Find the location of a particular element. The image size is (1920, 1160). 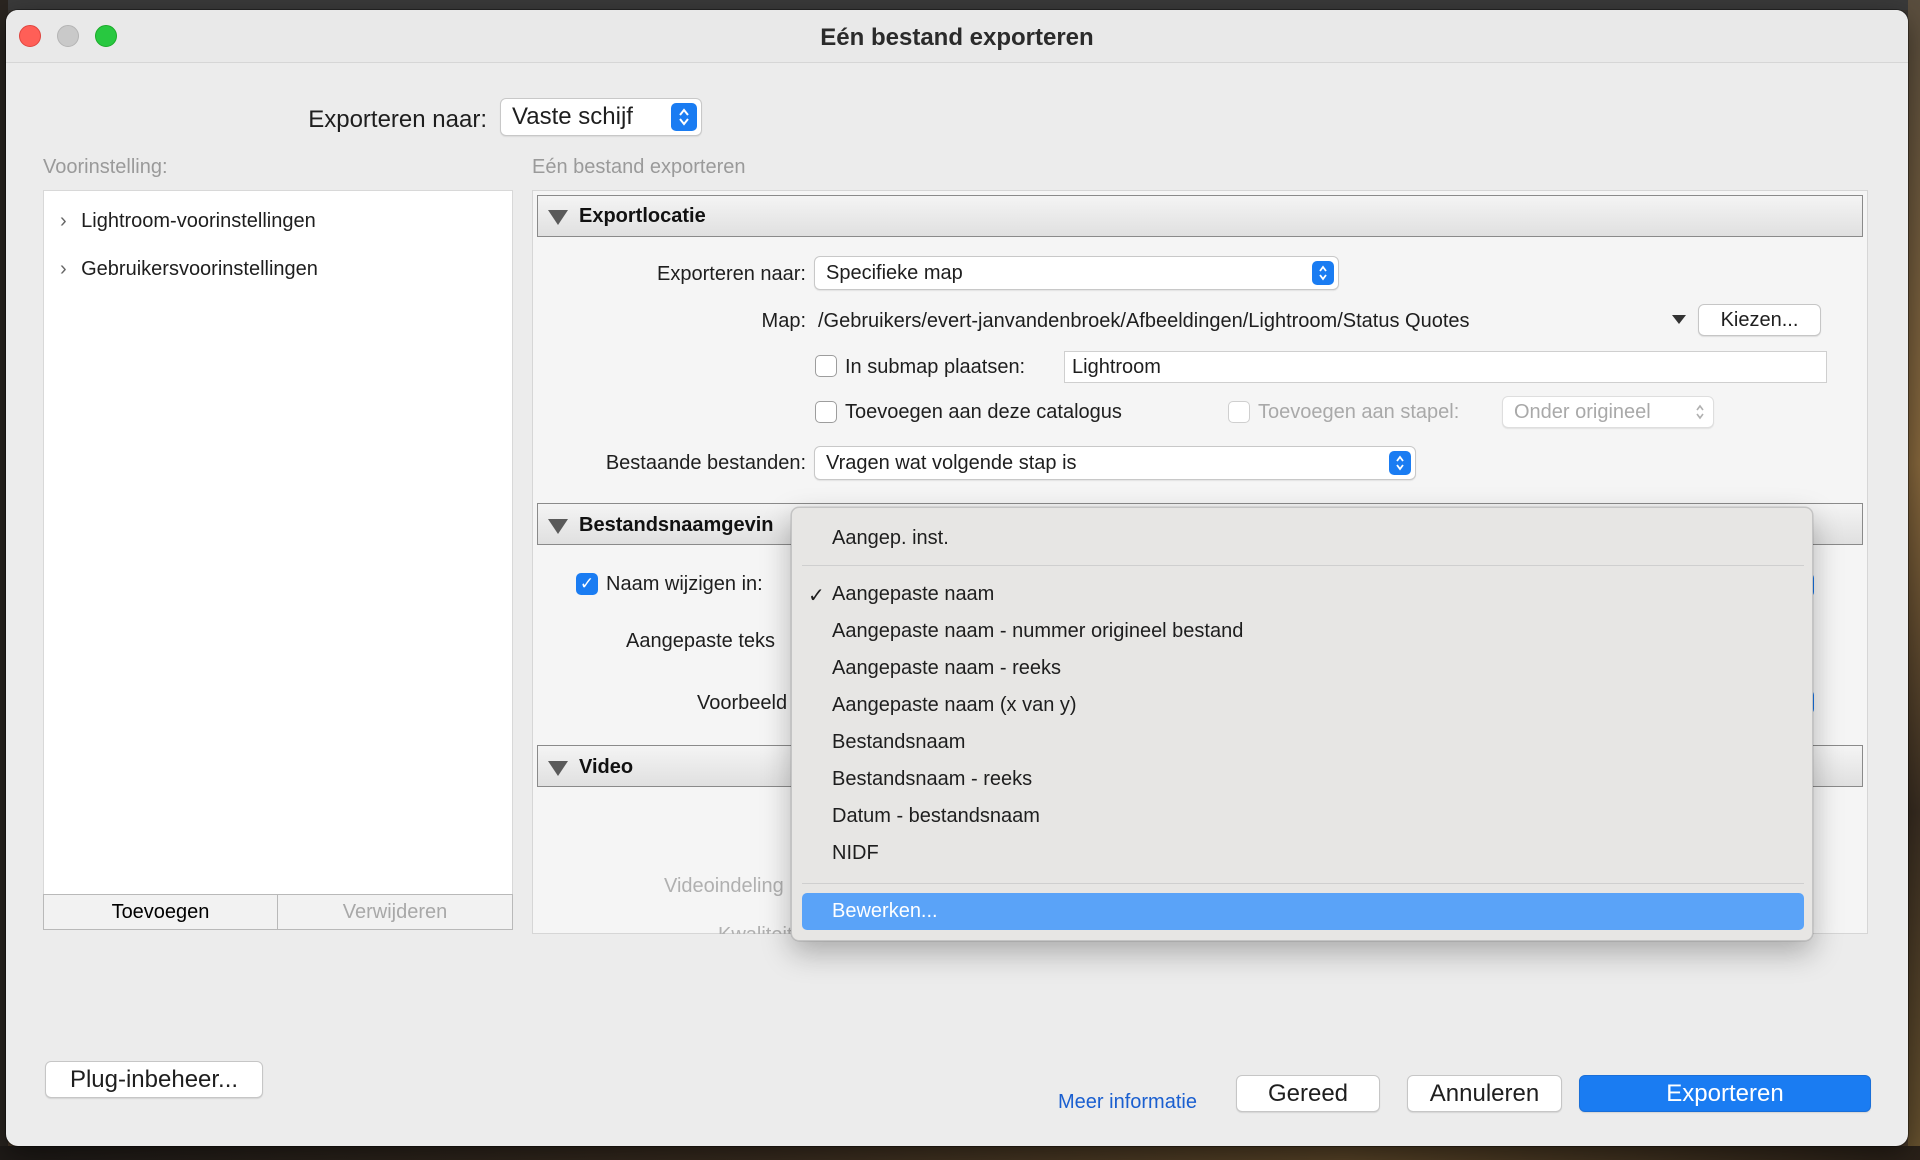

recent-folders-dropdown-icon is located at coordinates (1679, 319).